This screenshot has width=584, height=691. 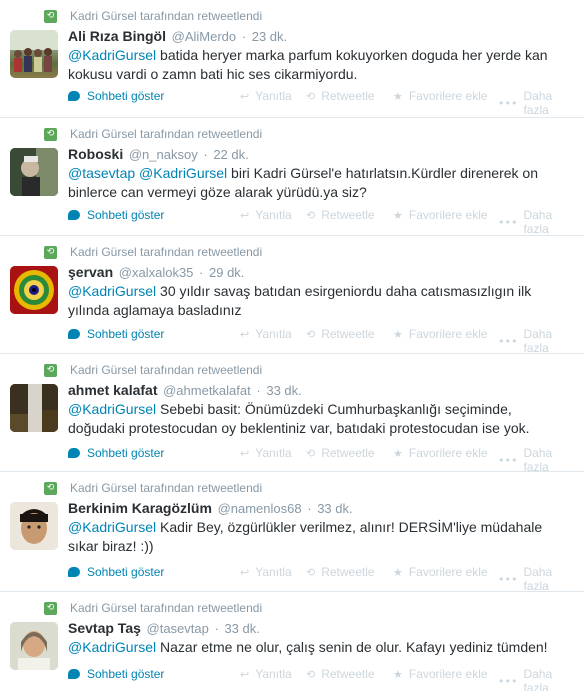 What do you see at coordinates (226, 272) in the screenshot?
I see `timestamp: 29 dk.` at bounding box center [226, 272].